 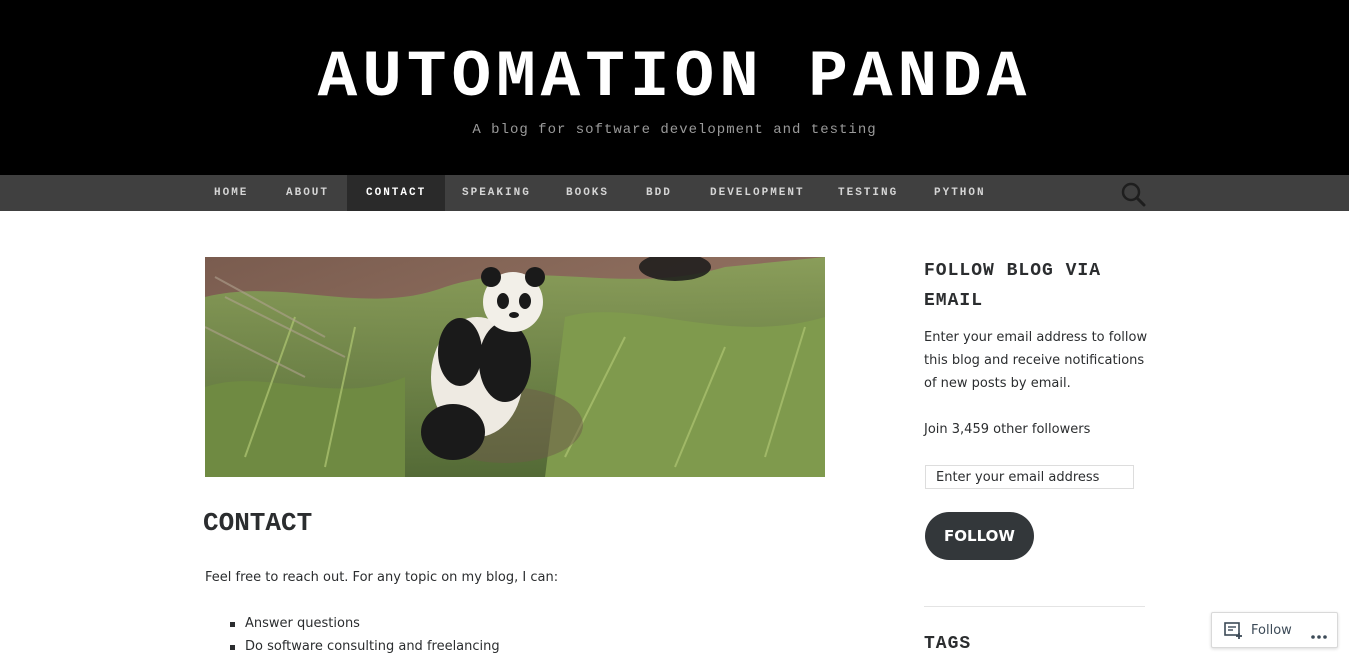 What do you see at coordinates (307, 193) in the screenshot?
I see `nav-item-about: ABOUT` at bounding box center [307, 193].